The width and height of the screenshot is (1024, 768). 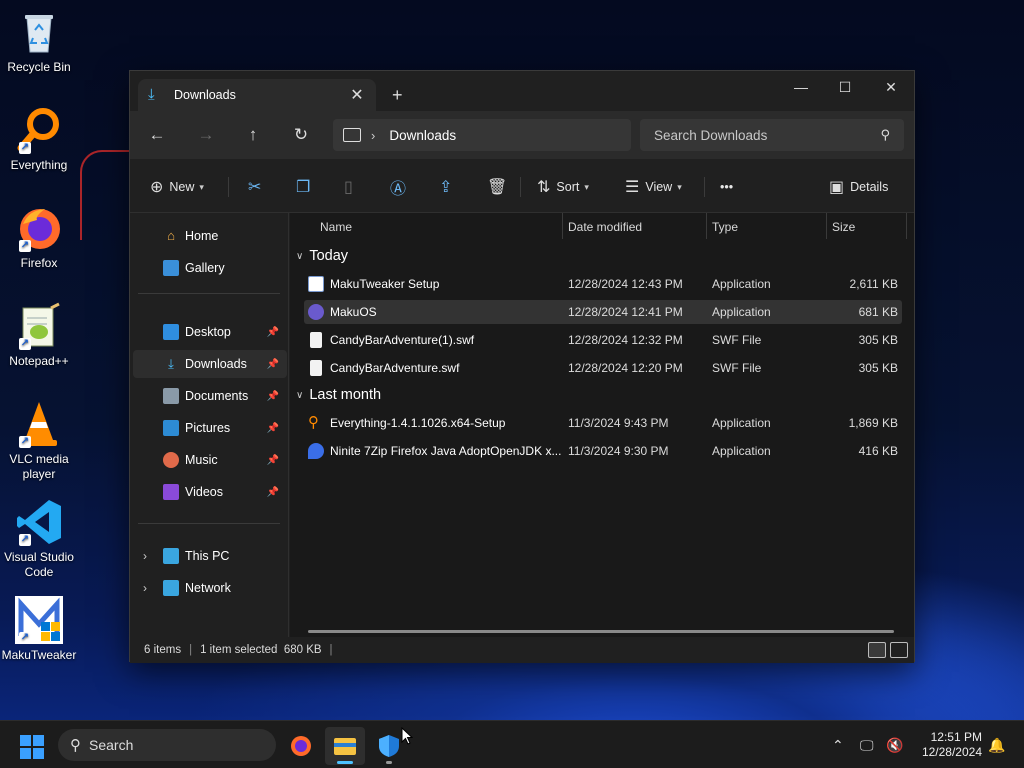 What do you see at coordinates (171, 332) in the screenshot?
I see `desktop-icon` at bounding box center [171, 332].